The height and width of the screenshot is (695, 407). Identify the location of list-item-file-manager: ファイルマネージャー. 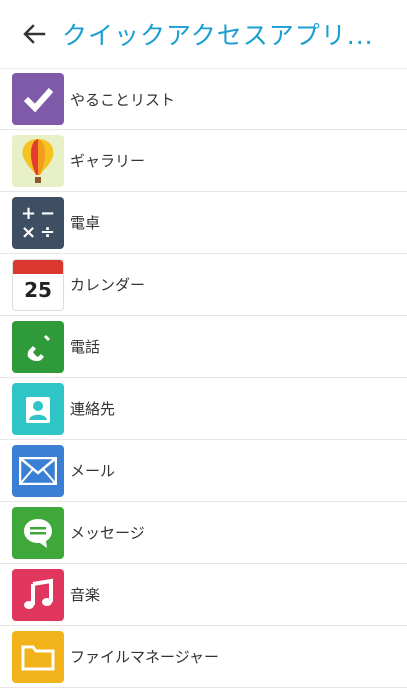
(203, 657).